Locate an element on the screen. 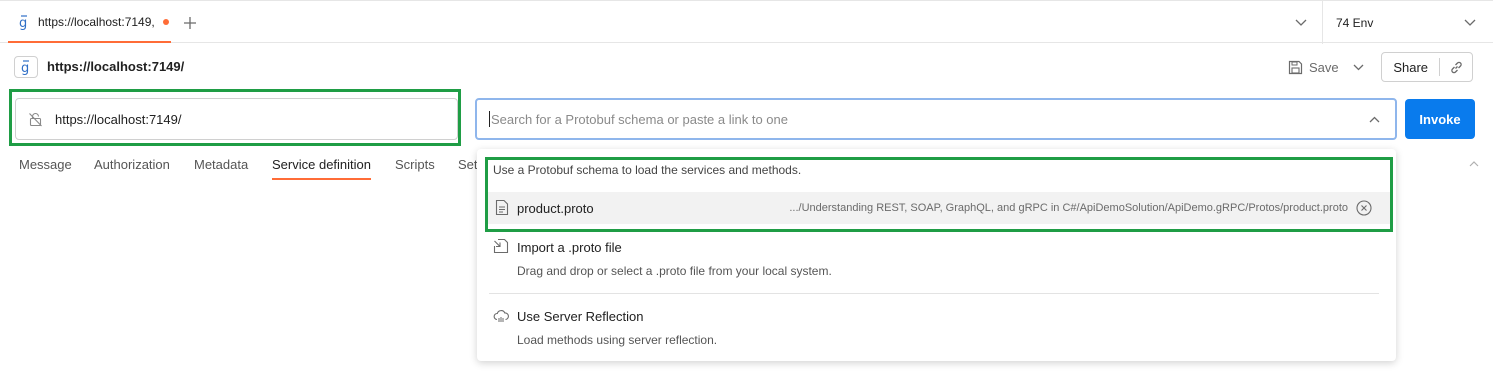  environment-label: 74 Env is located at coordinates (1355, 22).